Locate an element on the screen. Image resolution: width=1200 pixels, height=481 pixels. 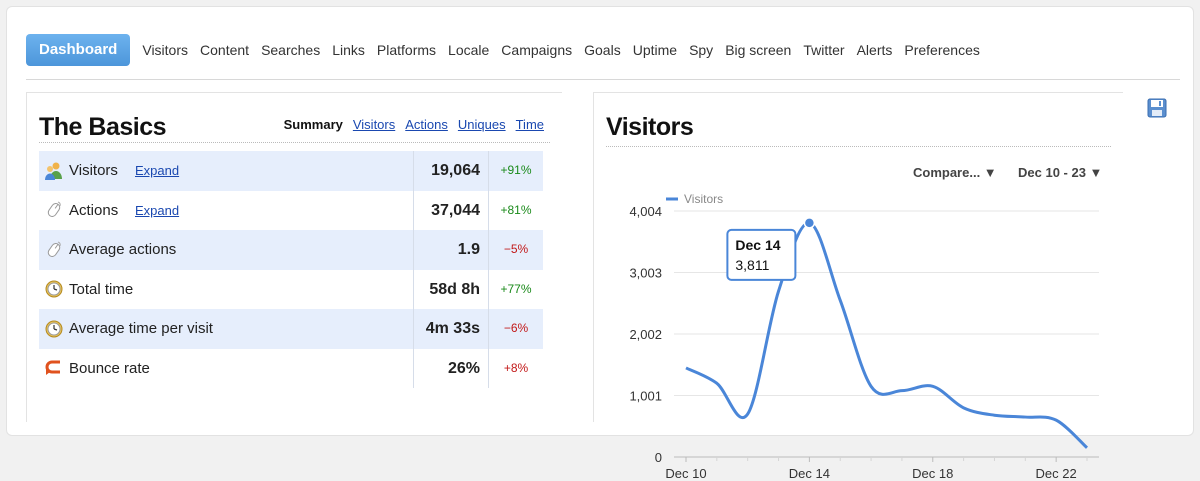
nav-link-searches: Searches is located at coordinates (290, 50).